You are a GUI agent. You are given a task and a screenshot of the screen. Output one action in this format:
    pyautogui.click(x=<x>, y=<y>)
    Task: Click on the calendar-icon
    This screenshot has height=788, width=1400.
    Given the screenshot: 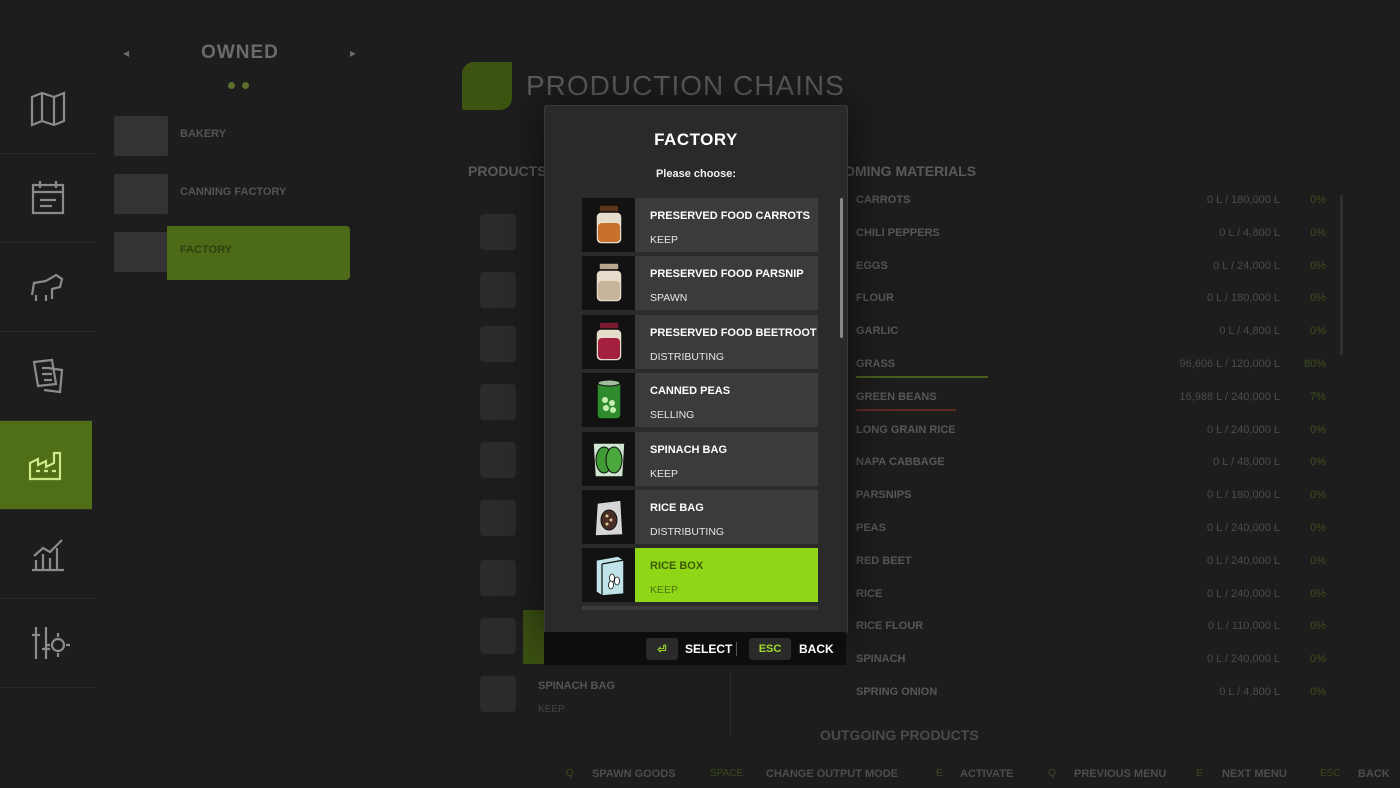 What is the action you would take?
    pyautogui.click(x=47, y=198)
    